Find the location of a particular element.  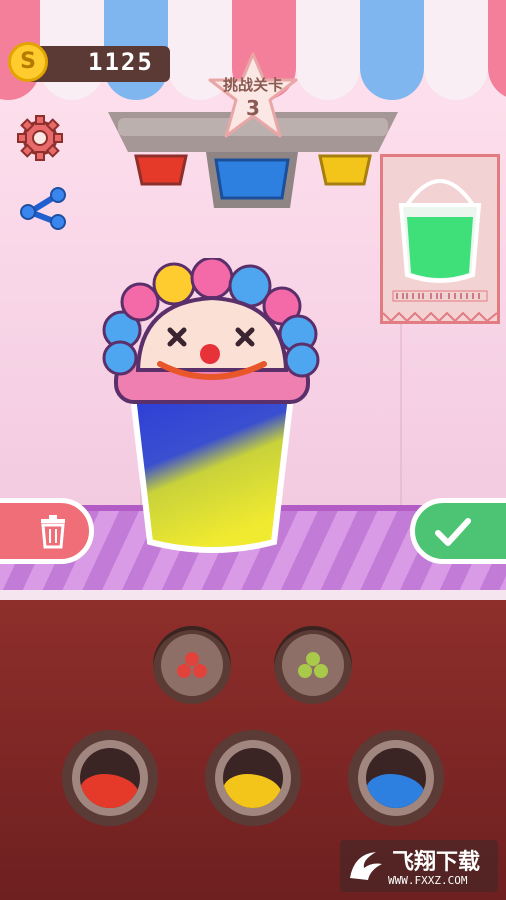

level-label: 挑战关卡 is located at coordinates (252, 85).